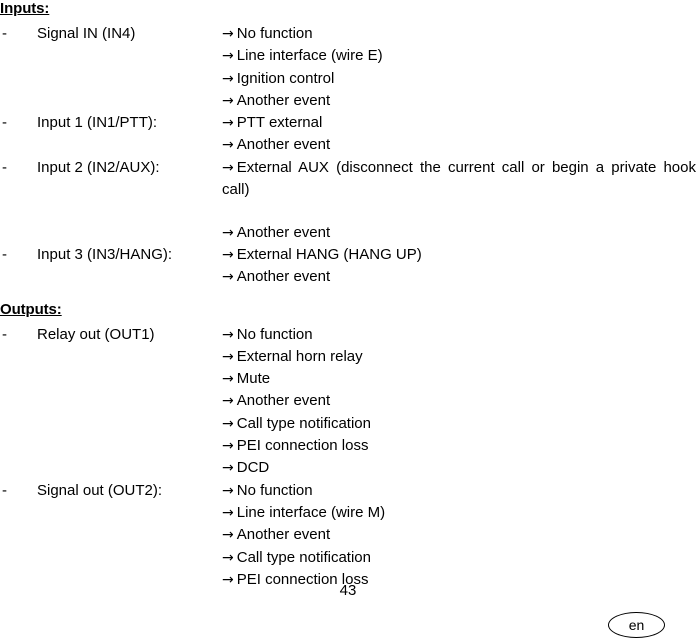 This screenshot has width=696, height=638. What do you see at coordinates (299, 356) in the screenshot?
I see `value-text: External horn relay` at bounding box center [299, 356].